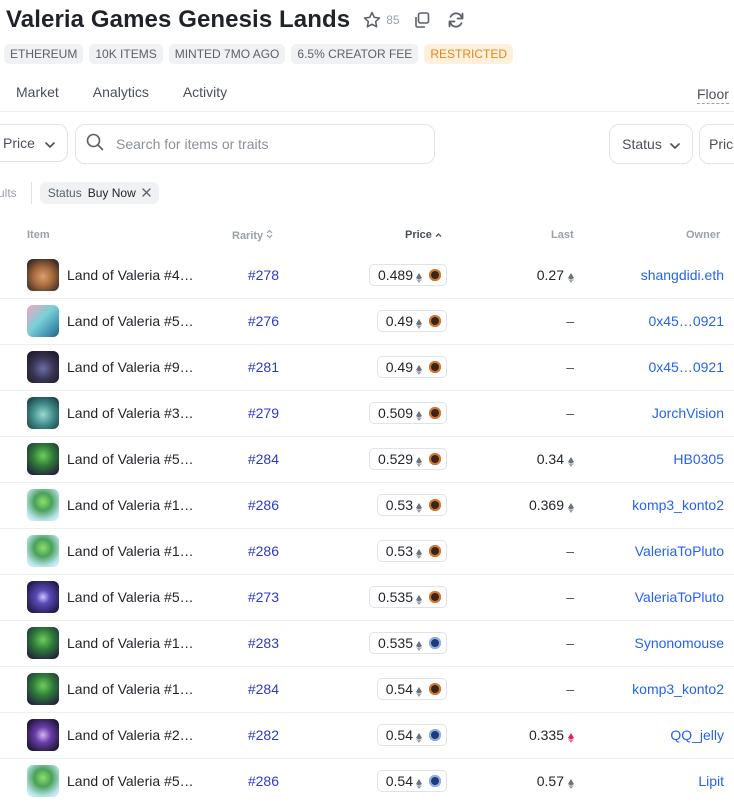 The image size is (734, 804). What do you see at coordinates (407, 413) in the screenshot?
I see `price-button: 0.509` at bounding box center [407, 413].